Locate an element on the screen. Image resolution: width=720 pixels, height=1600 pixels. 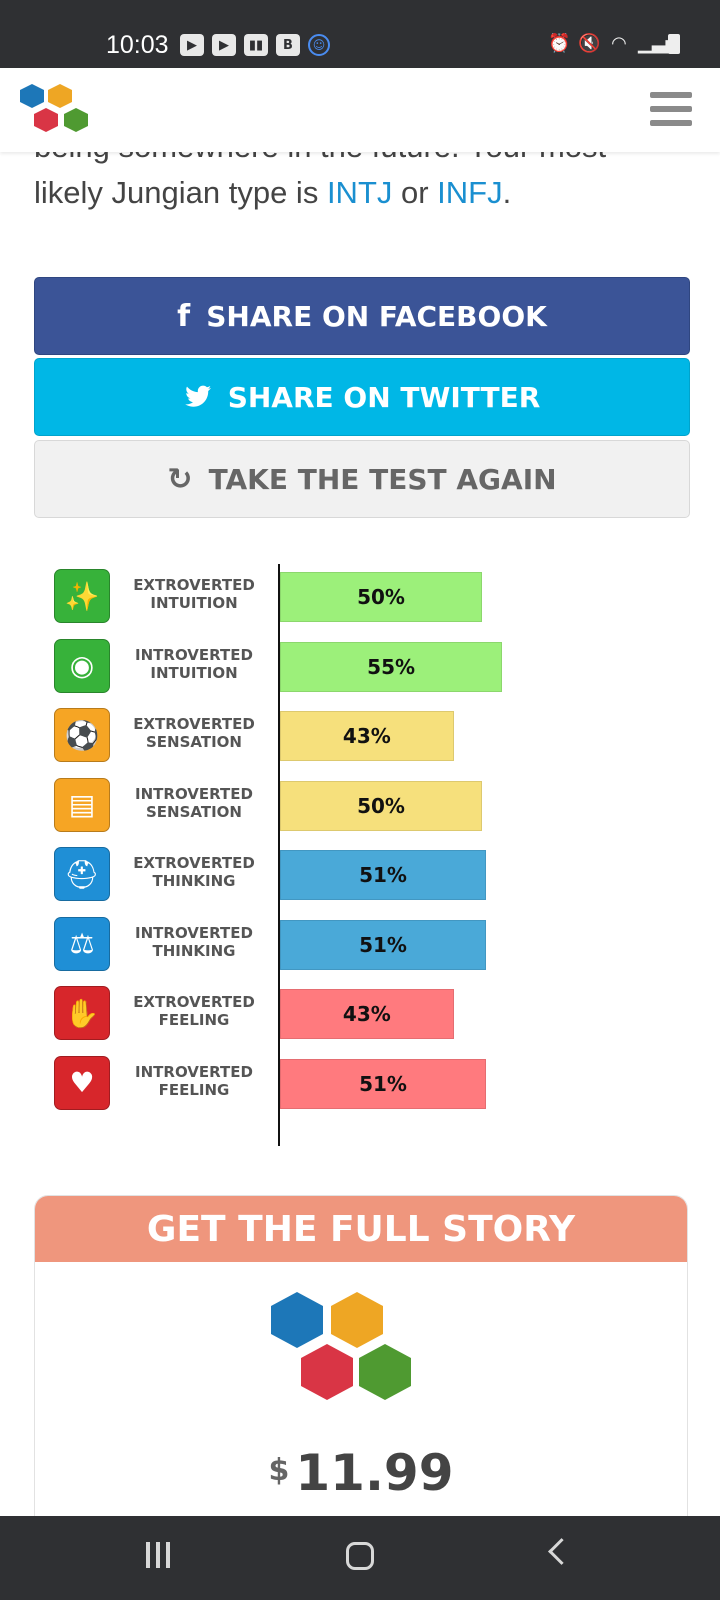
share-facebook-label: SHARE ON FACEBOOK is located at coordinates (376, 316).